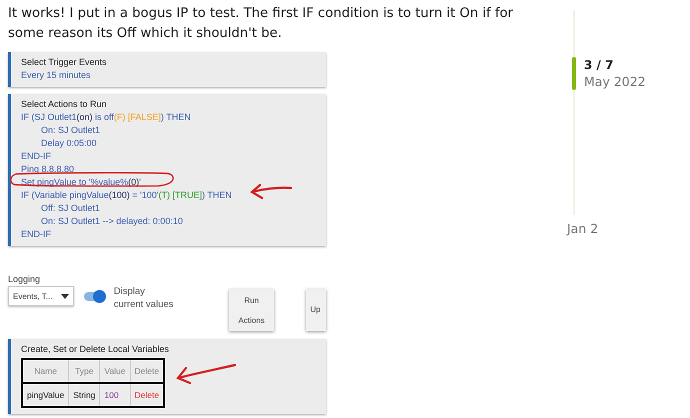 This screenshot has width=690, height=418. Describe the element at coordinates (261, 24) in the screenshot. I see `post-text: It works! I put in a bogus IP to test. The first IF condition is to turn it On if for some reason its Off which it shouldn't be.` at that location.